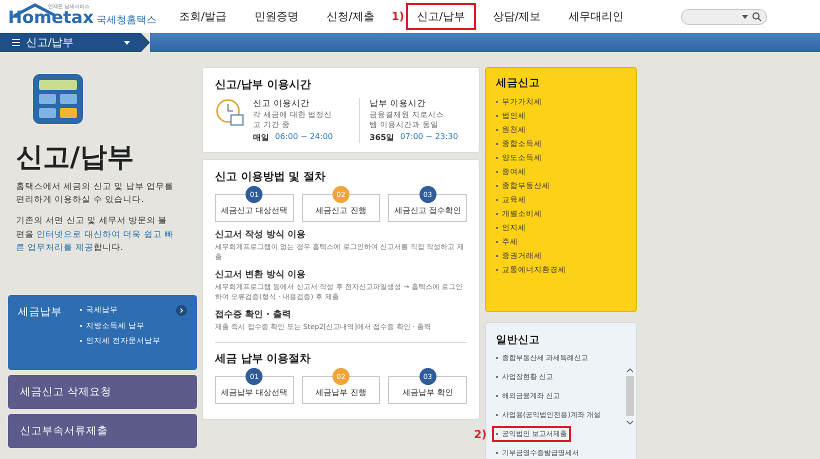 The height and width of the screenshot is (459, 820). I want to click on hours-days: 매일, so click(261, 138).